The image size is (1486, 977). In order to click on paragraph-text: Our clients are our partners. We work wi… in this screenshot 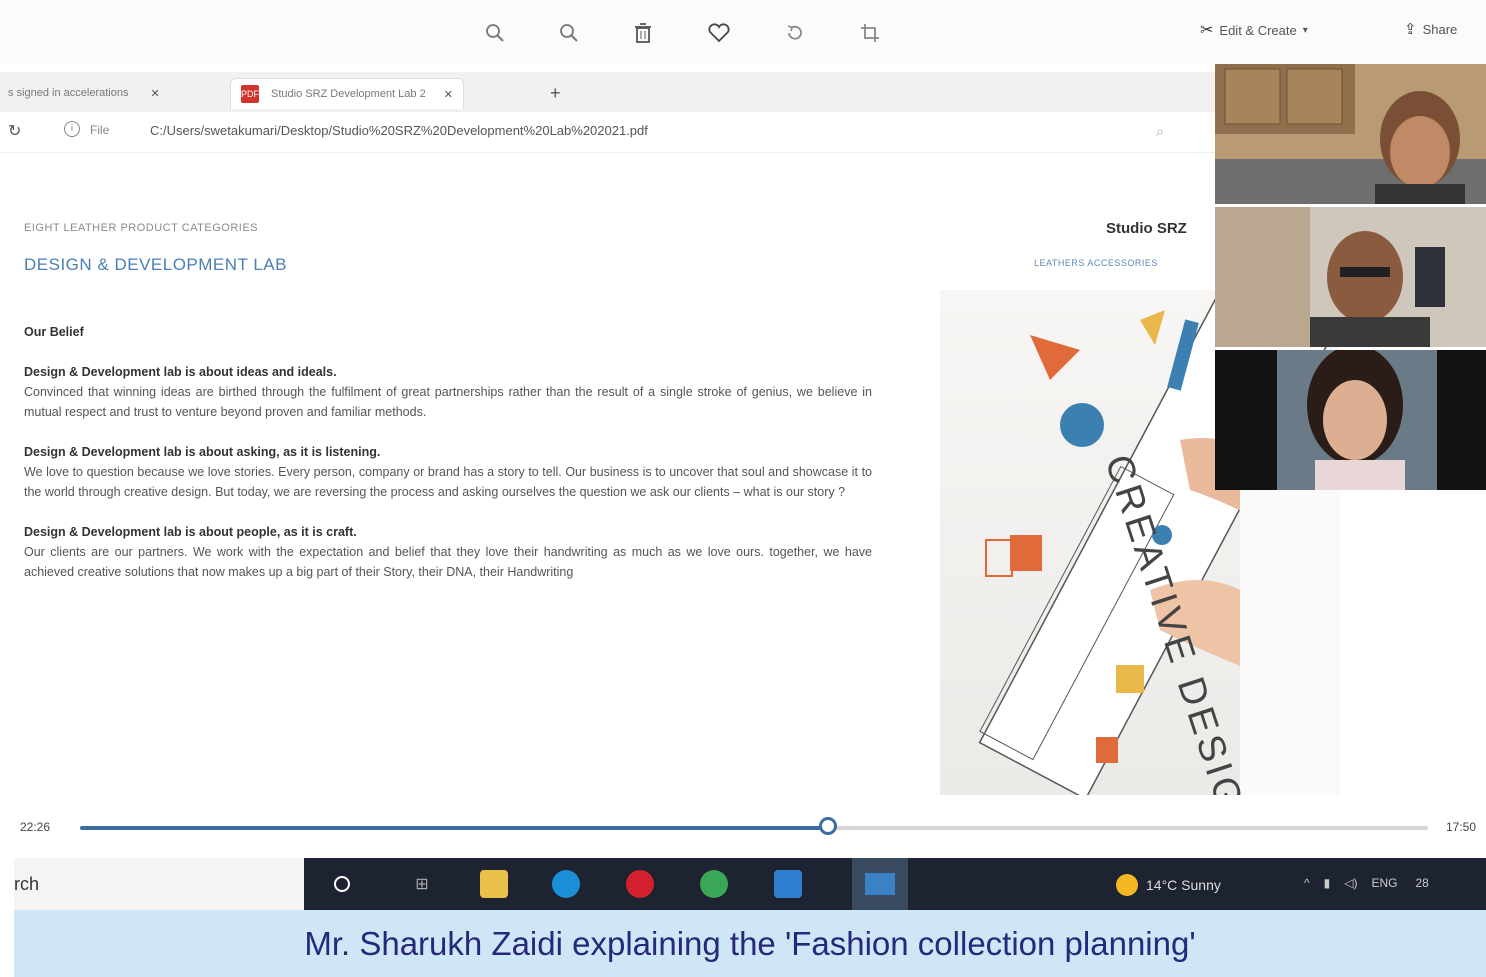, I will do `click(448, 562)`.